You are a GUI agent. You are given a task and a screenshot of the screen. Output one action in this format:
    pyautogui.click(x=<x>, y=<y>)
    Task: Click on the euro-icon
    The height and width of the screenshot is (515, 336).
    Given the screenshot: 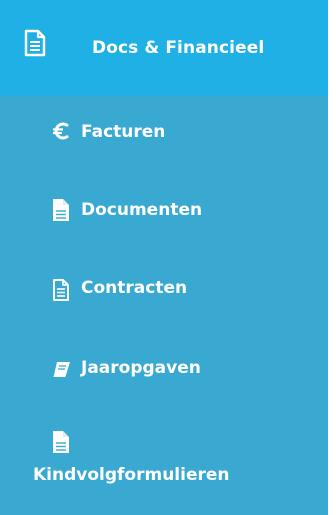 What is the action you would take?
    pyautogui.click(x=61, y=131)
    